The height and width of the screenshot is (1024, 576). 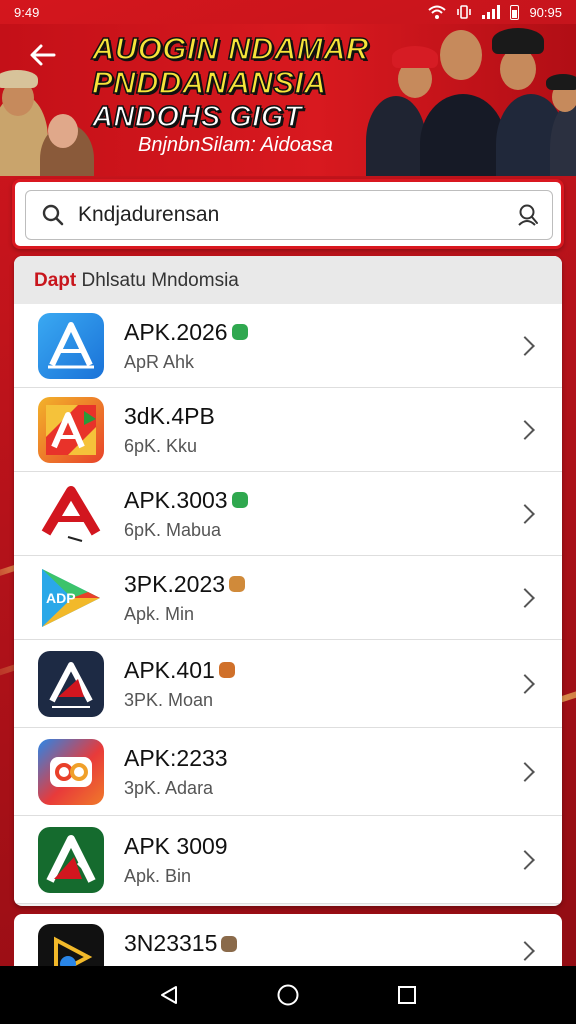 I want to click on a-green-icon, so click(x=71, y=859).